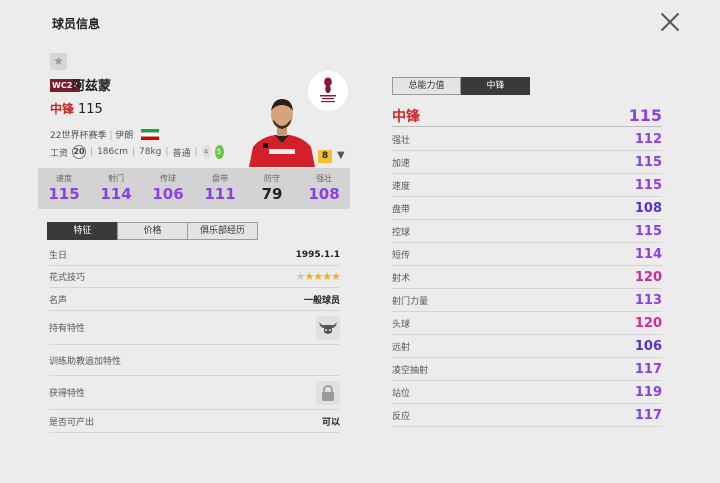  What do you see at coordinates (527, 231) in the screenshot?
I see `attribute-row: 控球 115` at bounding box center [527, 231].